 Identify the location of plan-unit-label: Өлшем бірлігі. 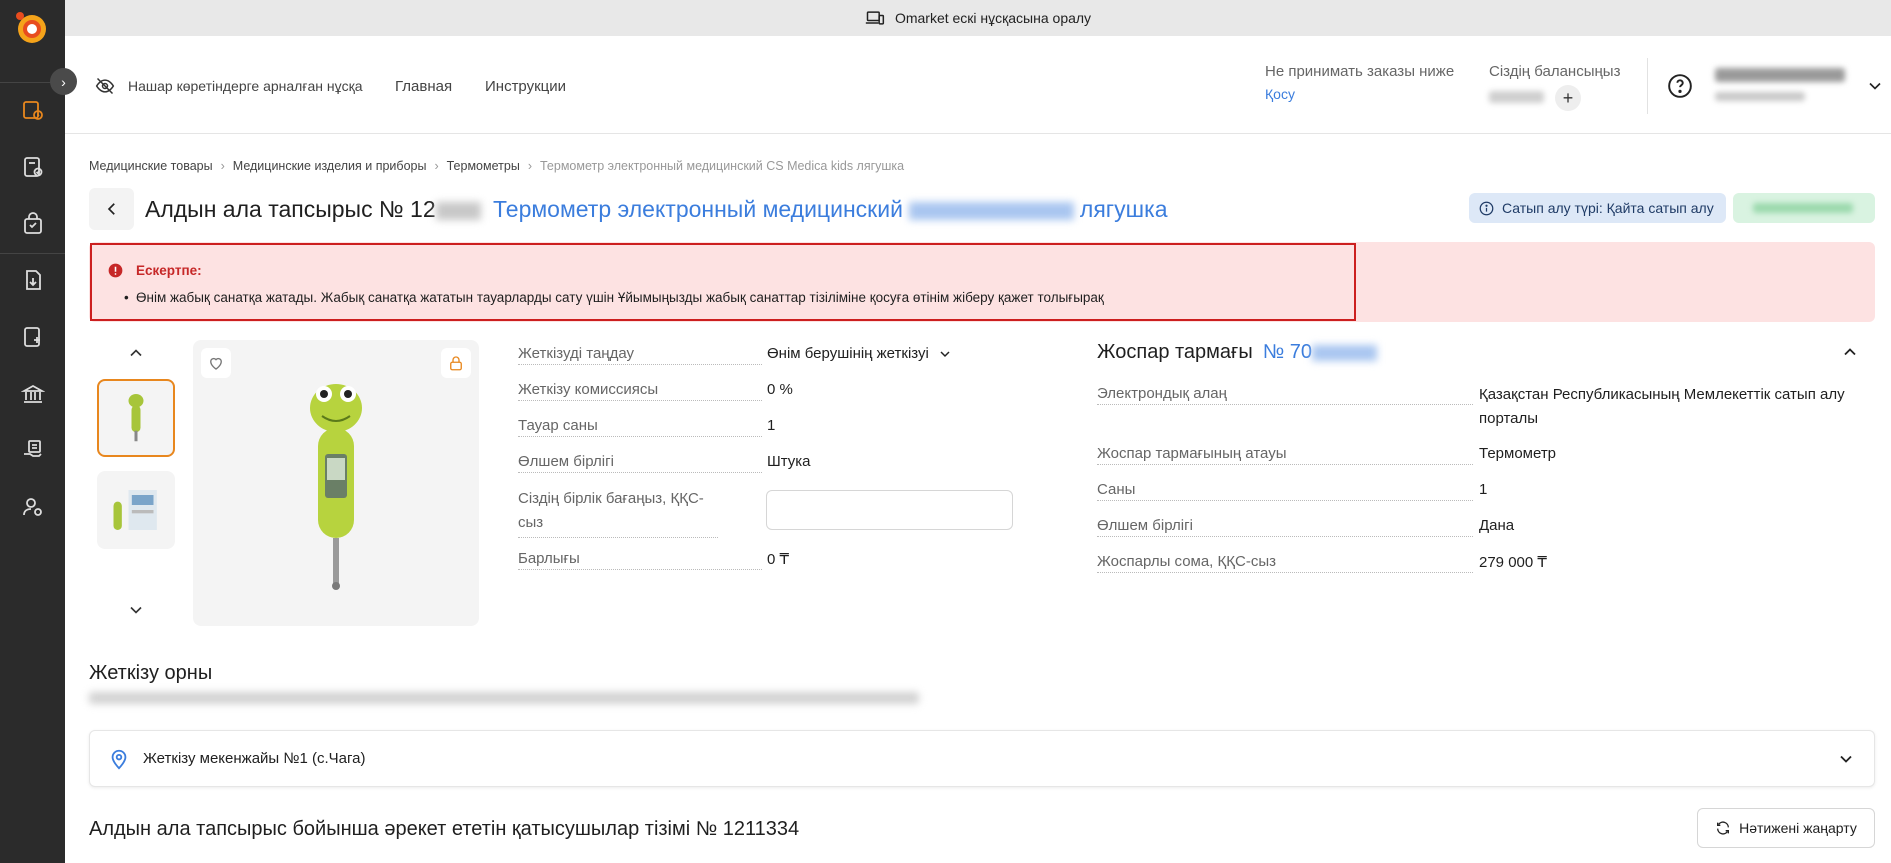
(1285, 527).